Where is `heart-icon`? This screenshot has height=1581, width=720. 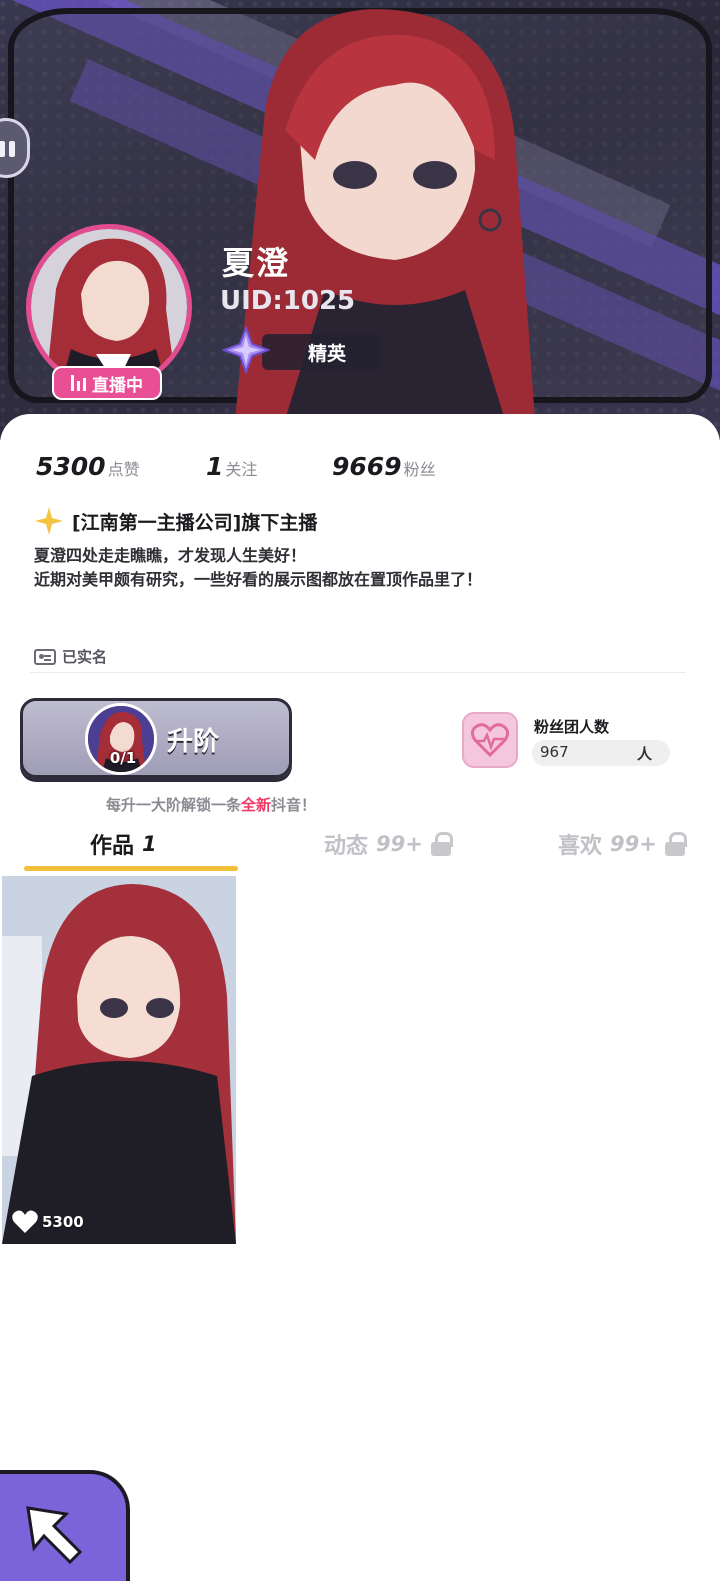
heart-icon is located at coordinates (25, 1221).